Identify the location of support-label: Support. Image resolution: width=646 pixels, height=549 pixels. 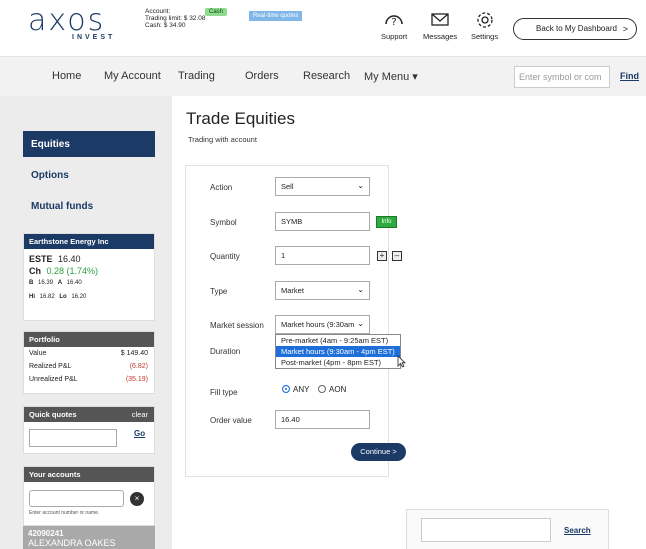
(394, 36).